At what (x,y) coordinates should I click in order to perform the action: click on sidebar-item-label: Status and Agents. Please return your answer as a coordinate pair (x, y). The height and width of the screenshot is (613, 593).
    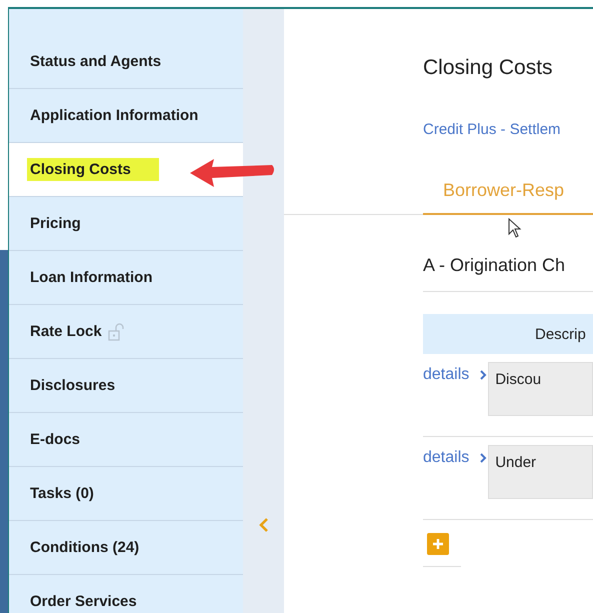
    Looking at the image, I should click on (96, 62).